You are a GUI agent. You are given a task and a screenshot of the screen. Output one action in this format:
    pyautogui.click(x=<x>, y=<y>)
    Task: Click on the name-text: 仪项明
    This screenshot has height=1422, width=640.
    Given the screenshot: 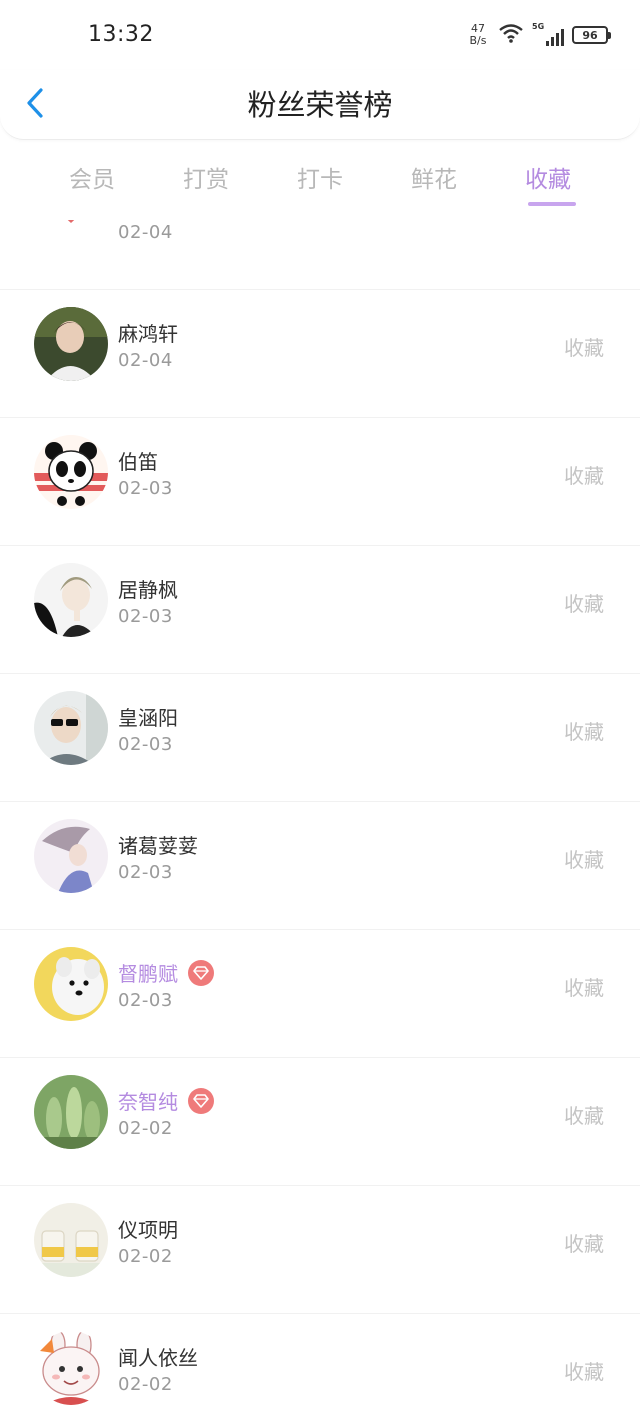 What is the action you would take?
    pyautogui.click(x=148, y=1230)
    